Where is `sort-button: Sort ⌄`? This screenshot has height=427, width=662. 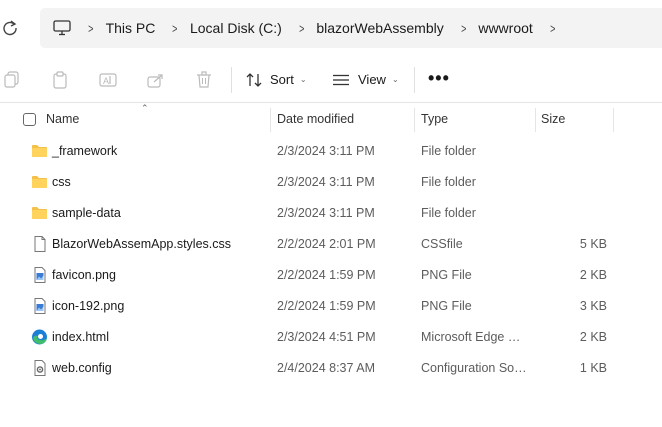
sort-button: Sort ⌄ is located at coordinates (276, 80).